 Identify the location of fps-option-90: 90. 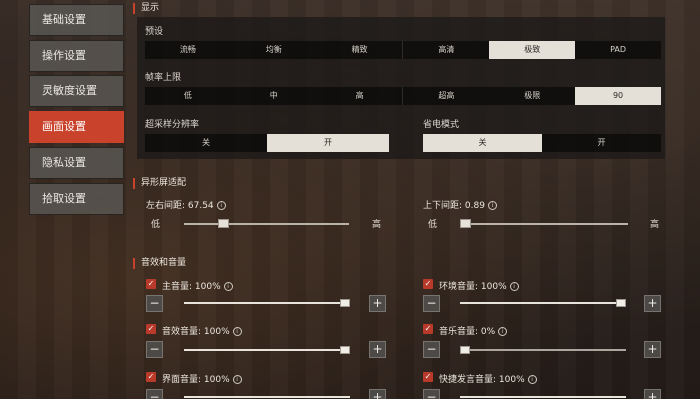
(618, 96).